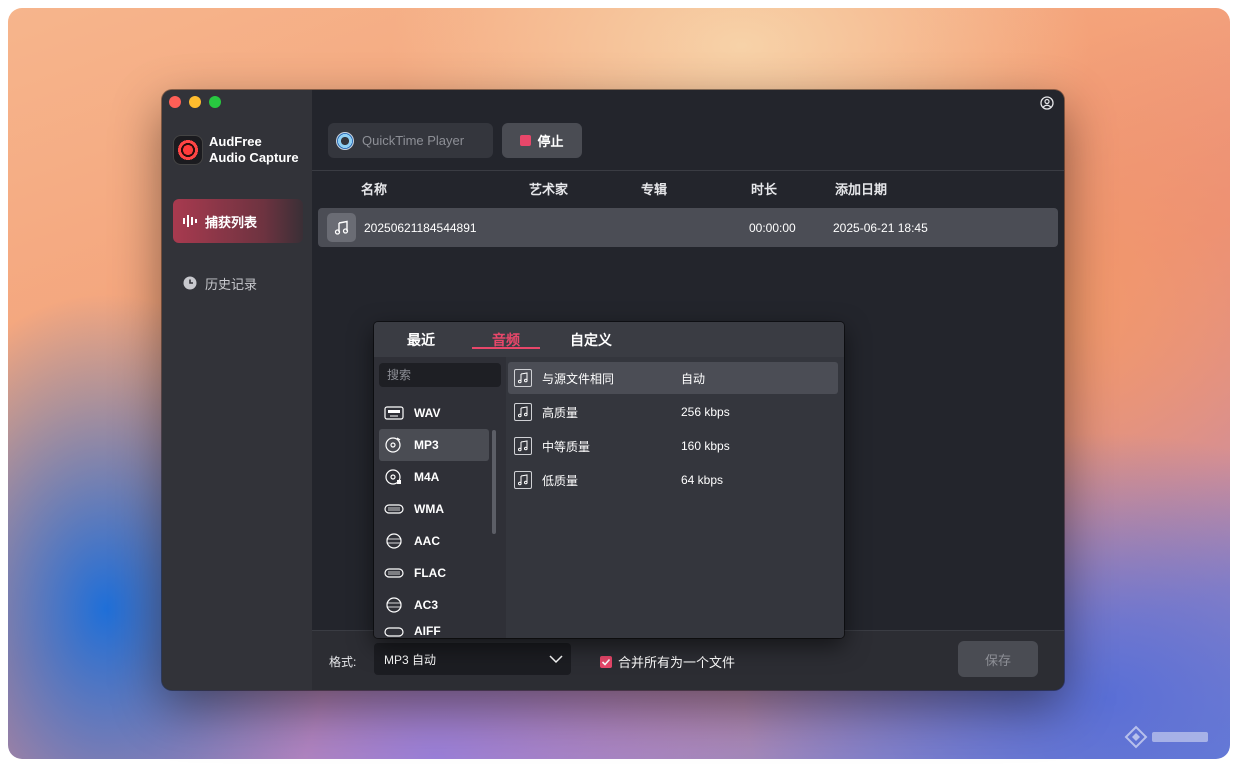  What do you see at coordinates (190, 221) in the screenshot?
I see `waveform-icon` at bounding box center [190, 221].